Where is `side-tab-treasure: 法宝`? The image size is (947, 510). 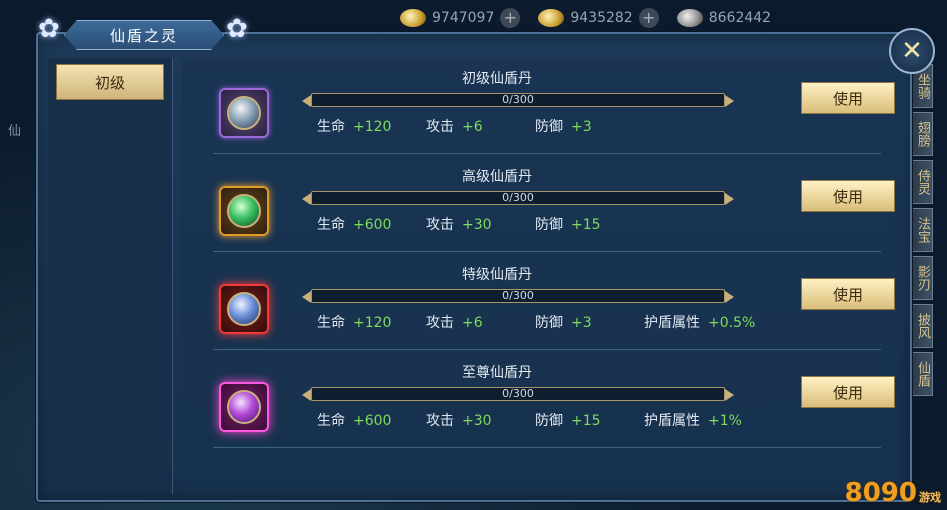
side-tab-treasure: 法宝 is located at coordinates (922, 230).